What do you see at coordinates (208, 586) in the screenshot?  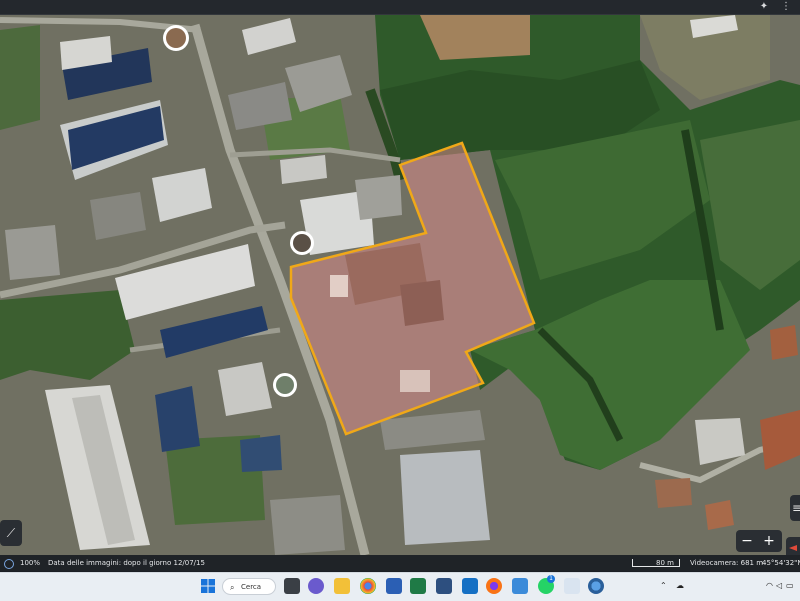 I see `windows-start-icon` at bounding box center [208, 586].